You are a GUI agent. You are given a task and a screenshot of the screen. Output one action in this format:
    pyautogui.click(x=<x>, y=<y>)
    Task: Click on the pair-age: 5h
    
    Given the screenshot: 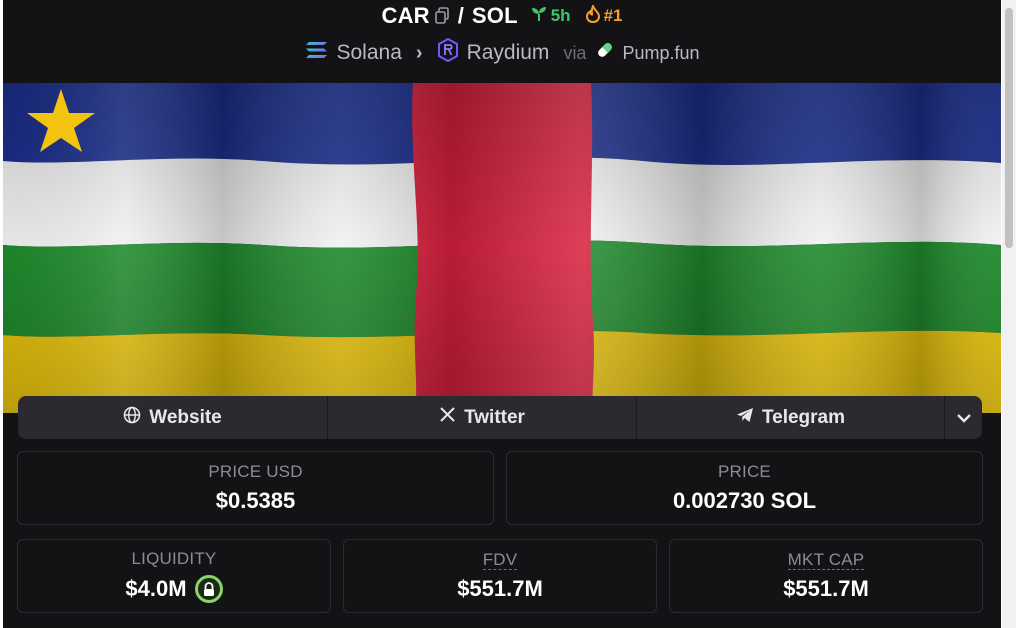 What is the action you would take?
    pyautogui.click(x=560, y=15)
    